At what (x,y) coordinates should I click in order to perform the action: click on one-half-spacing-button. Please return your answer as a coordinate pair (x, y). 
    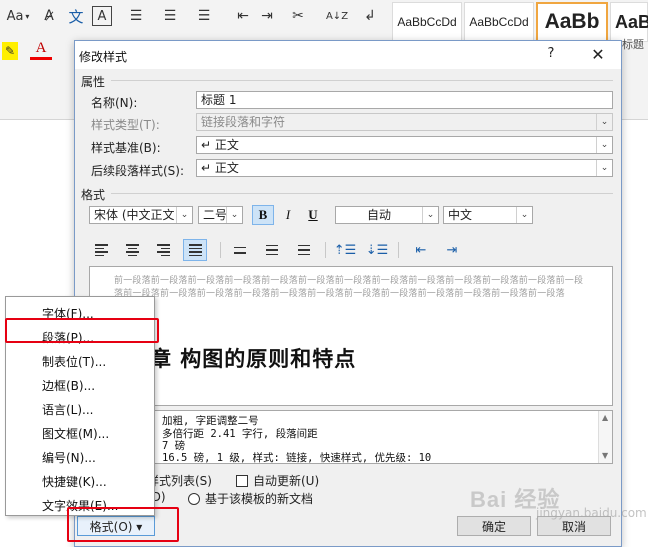
    Looking at the image, I should click on (272, 250).